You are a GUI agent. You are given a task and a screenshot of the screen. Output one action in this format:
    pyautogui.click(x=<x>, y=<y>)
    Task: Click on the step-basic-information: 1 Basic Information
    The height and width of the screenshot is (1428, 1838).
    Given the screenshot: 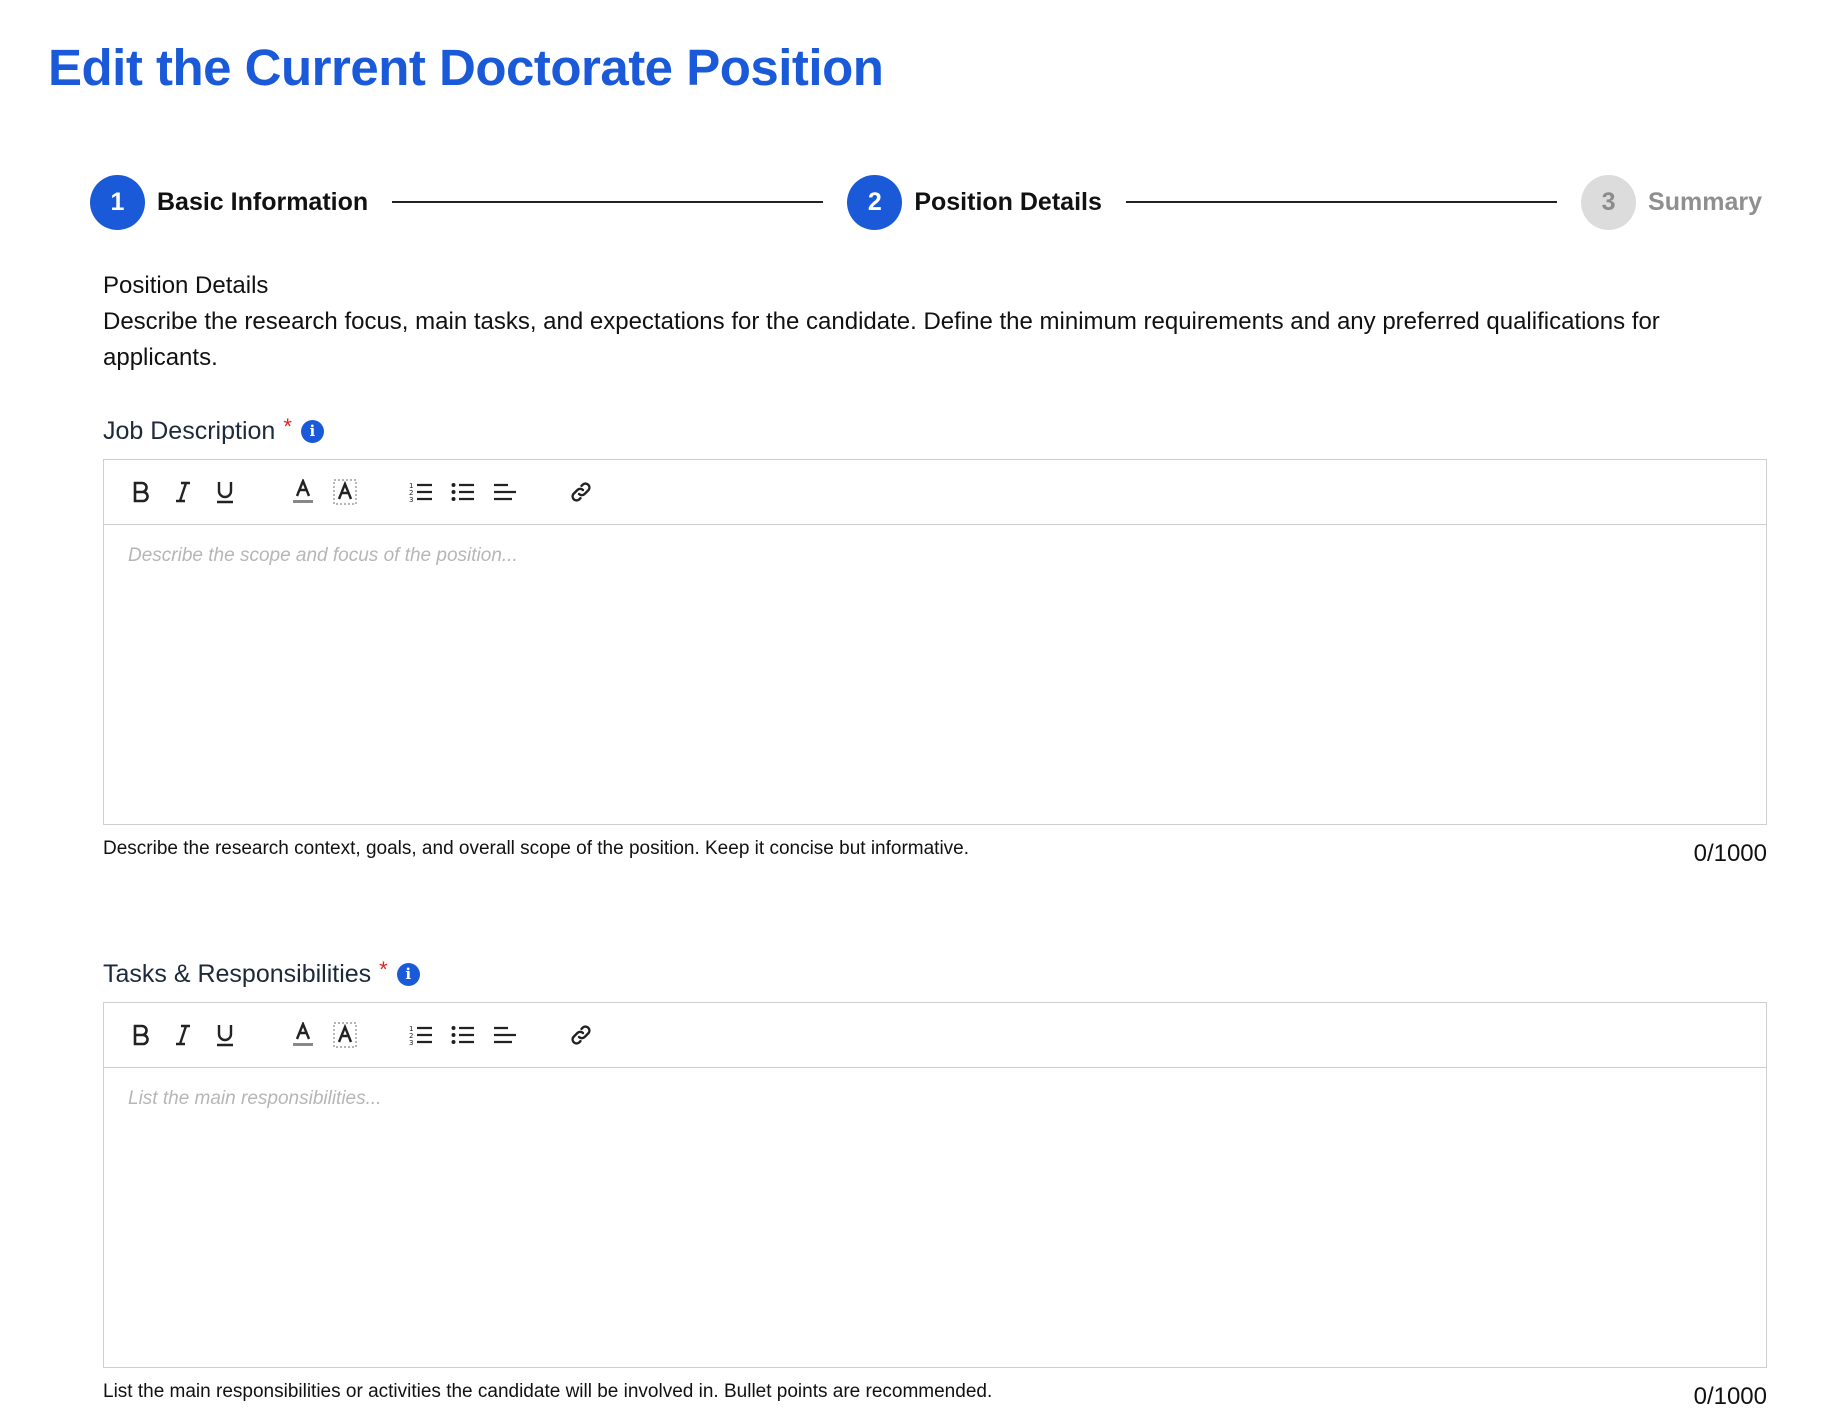 What is the action you would take?
    pyautogui.click(x=229, y=202)
    